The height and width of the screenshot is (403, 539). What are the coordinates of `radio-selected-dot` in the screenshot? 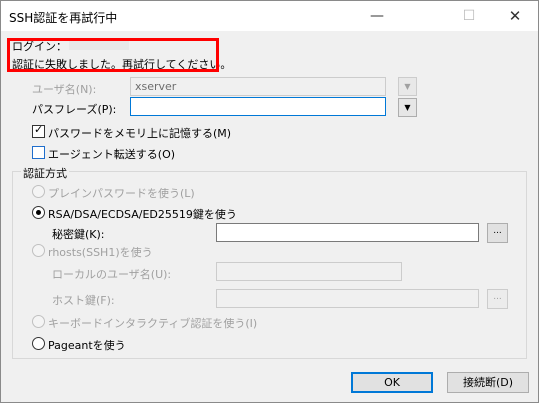 It's located at (38, 212).